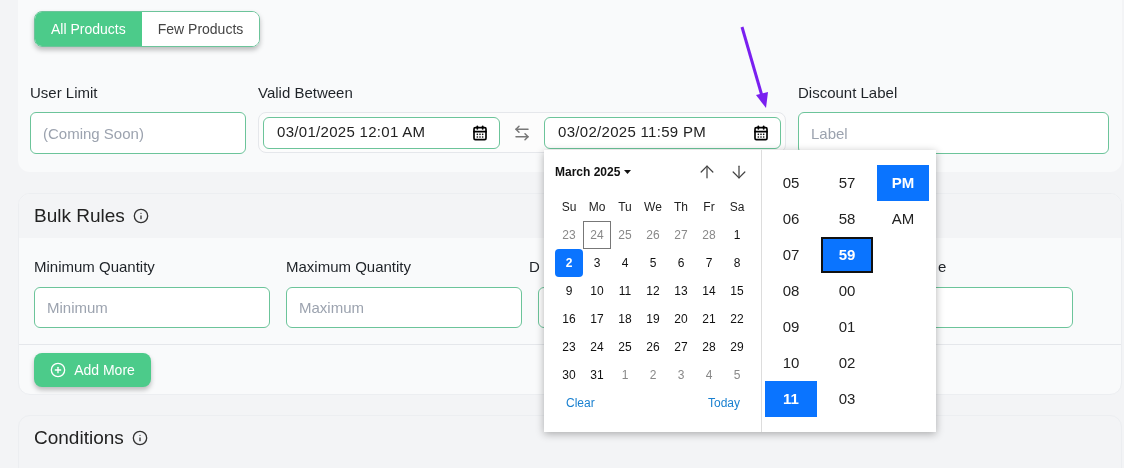 The height and width of the screenshot is (468, 1124). I want to click on field-label: User Limit, so click(64, 93).